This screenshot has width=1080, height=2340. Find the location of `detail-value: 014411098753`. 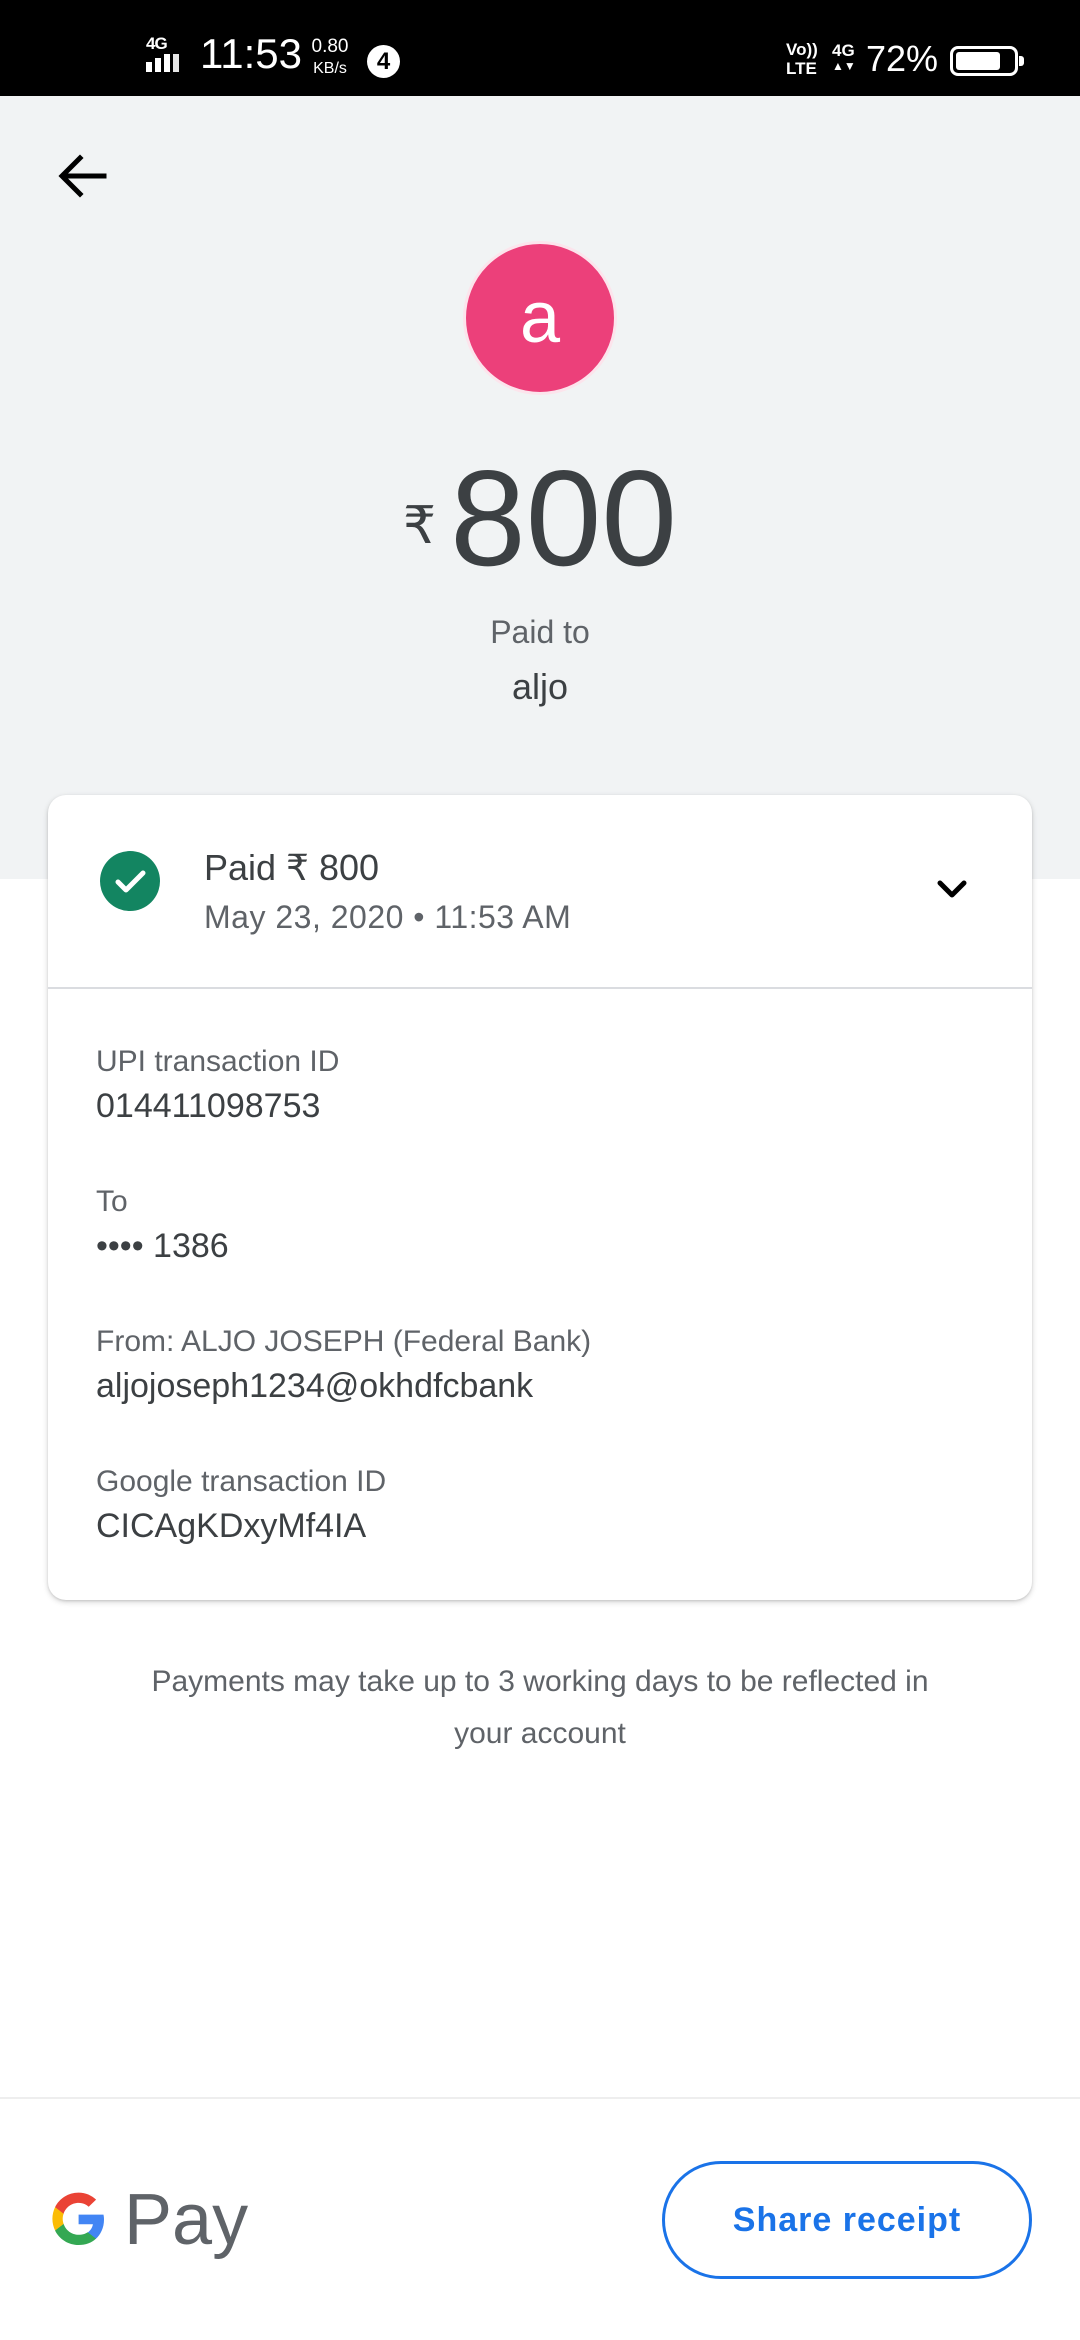

detail-value: 014411098753 is located at coordinates (208, 1106).